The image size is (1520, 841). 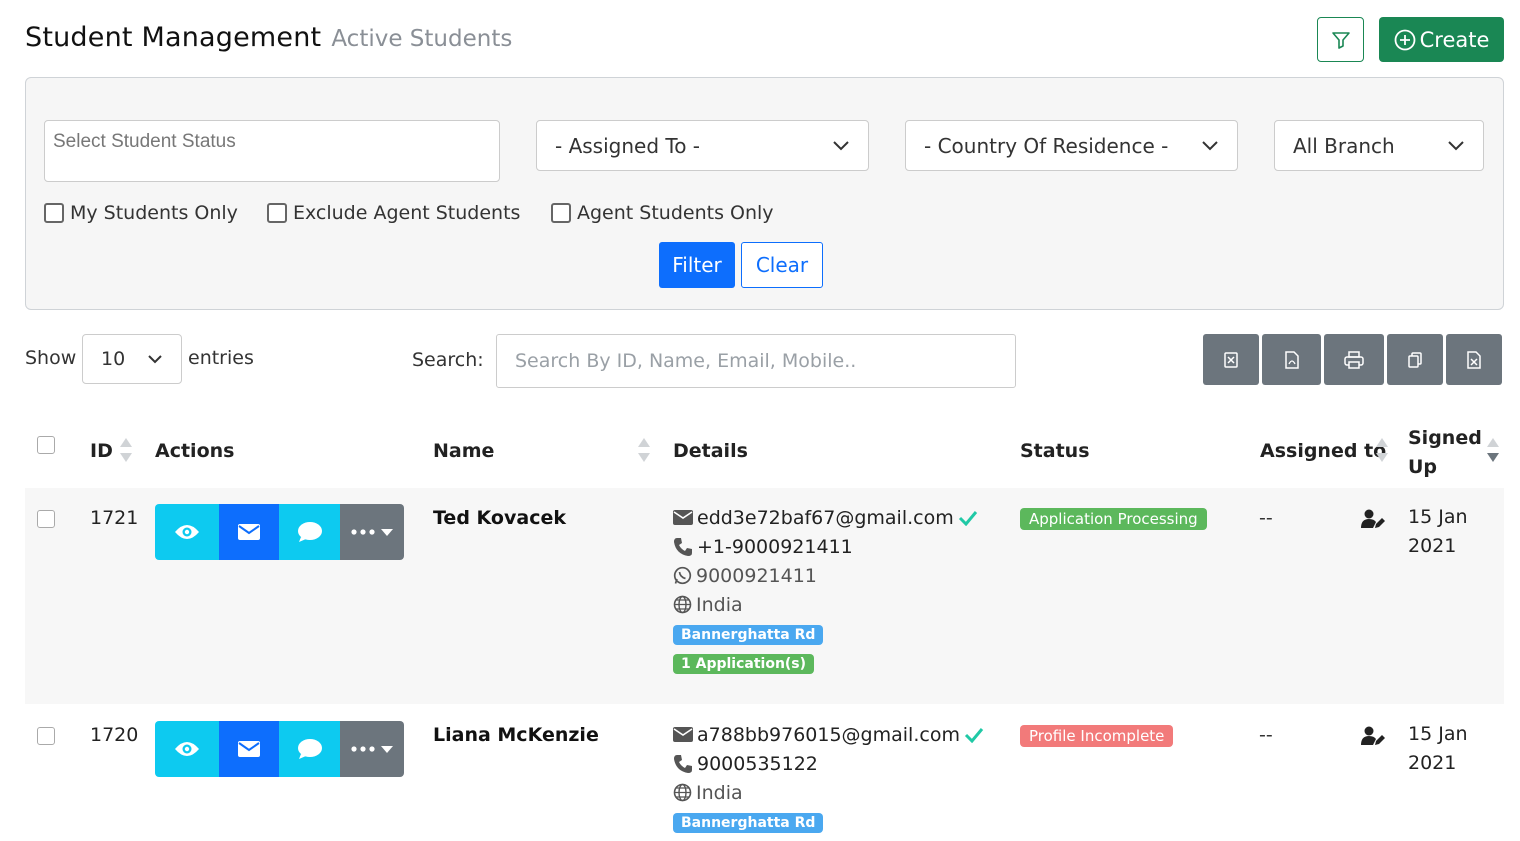 What do you see at coordinates (195, 451) in the screenshot?
I see `column-actions: Actions` at bounding box center [195, 451].